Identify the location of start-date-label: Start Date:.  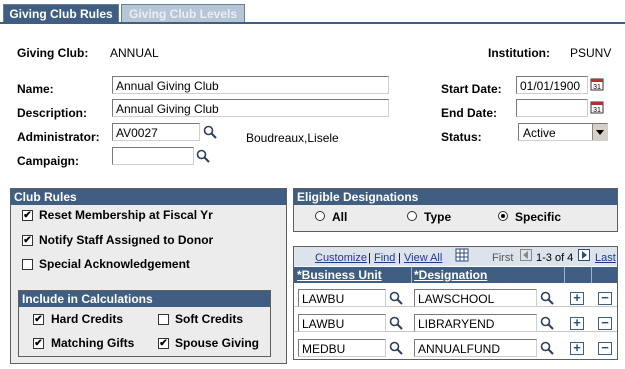
(471, 89).